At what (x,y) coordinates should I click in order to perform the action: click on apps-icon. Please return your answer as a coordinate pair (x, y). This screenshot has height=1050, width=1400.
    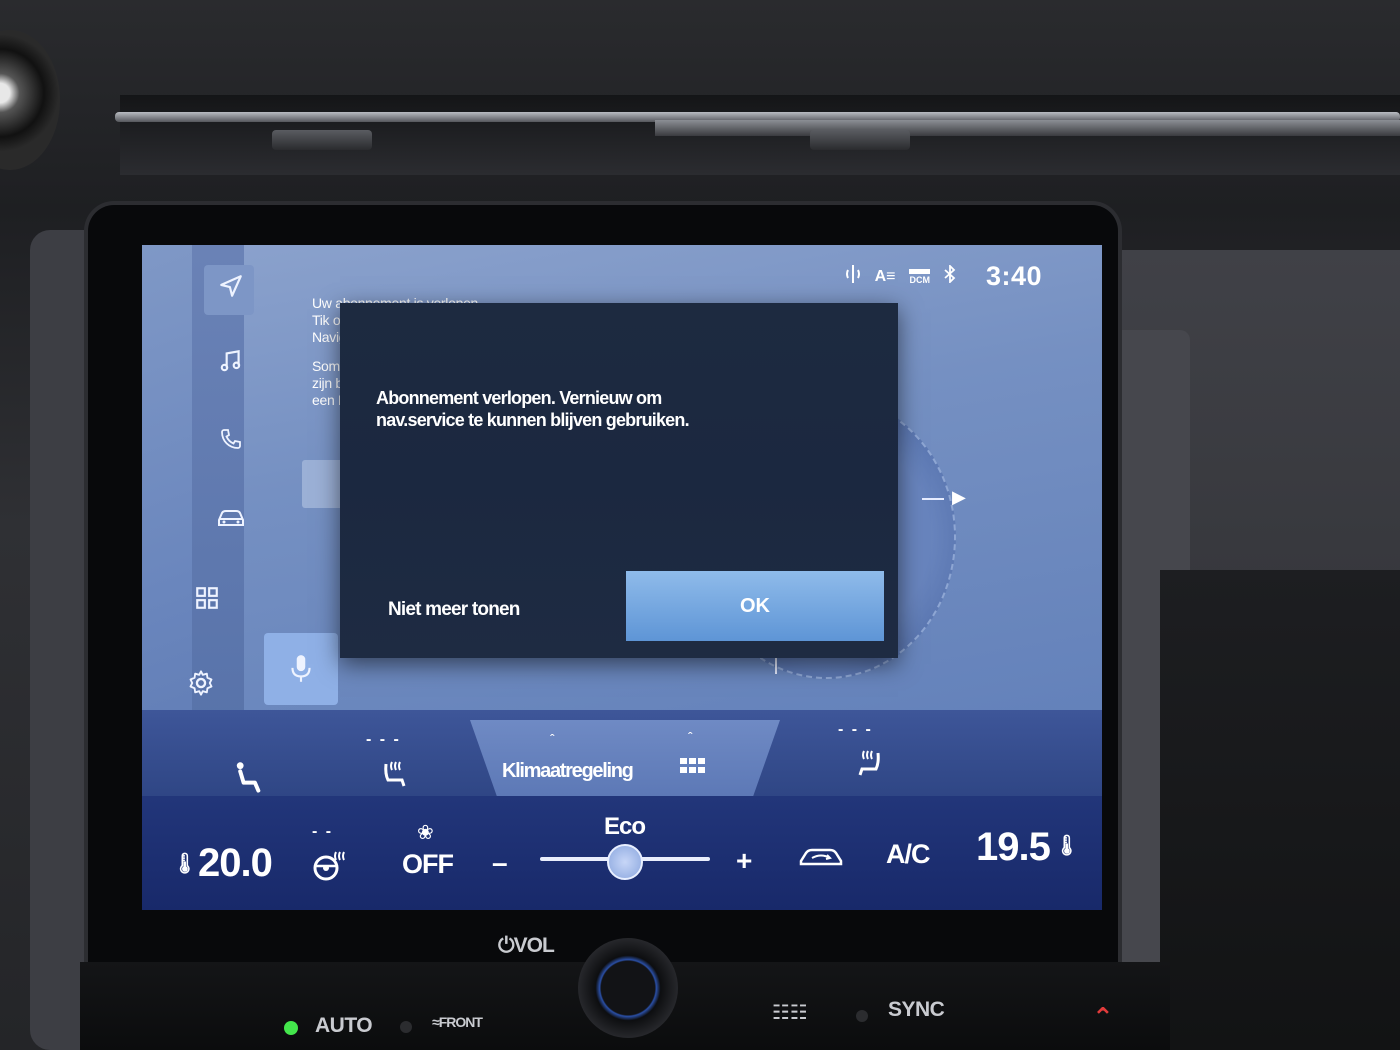
    Looking at the image, I should click on (207, 602).